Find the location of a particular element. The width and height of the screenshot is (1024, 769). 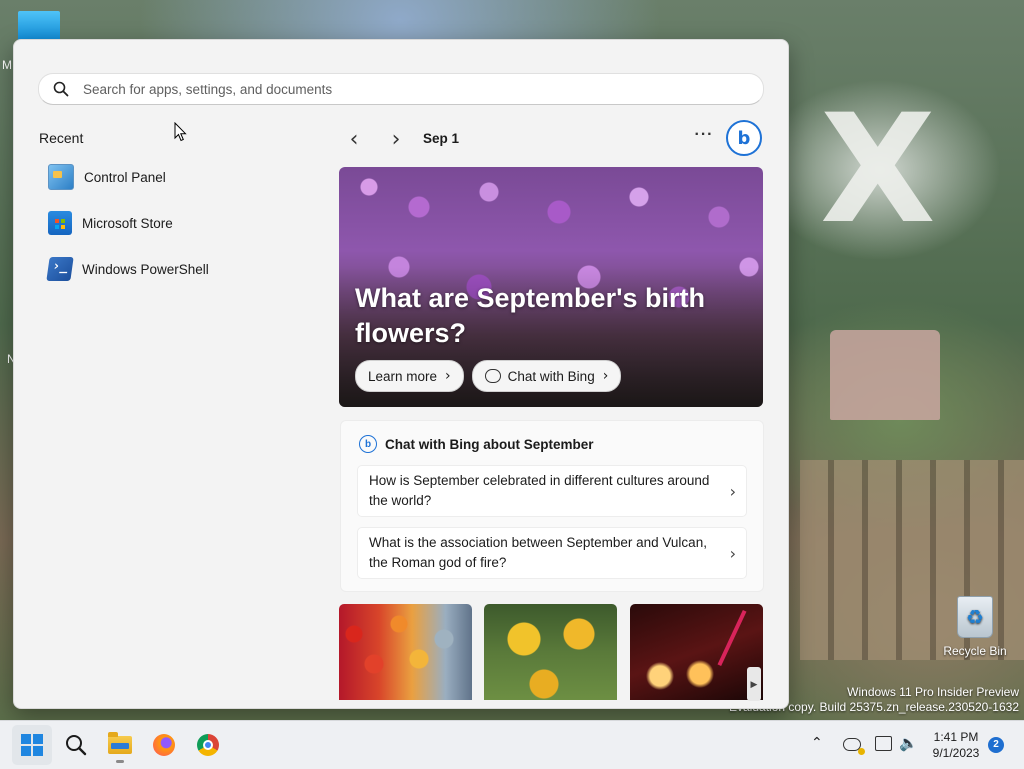

chat-card-heading: b Chat with Bing about September is located at coordinates (476, 444).